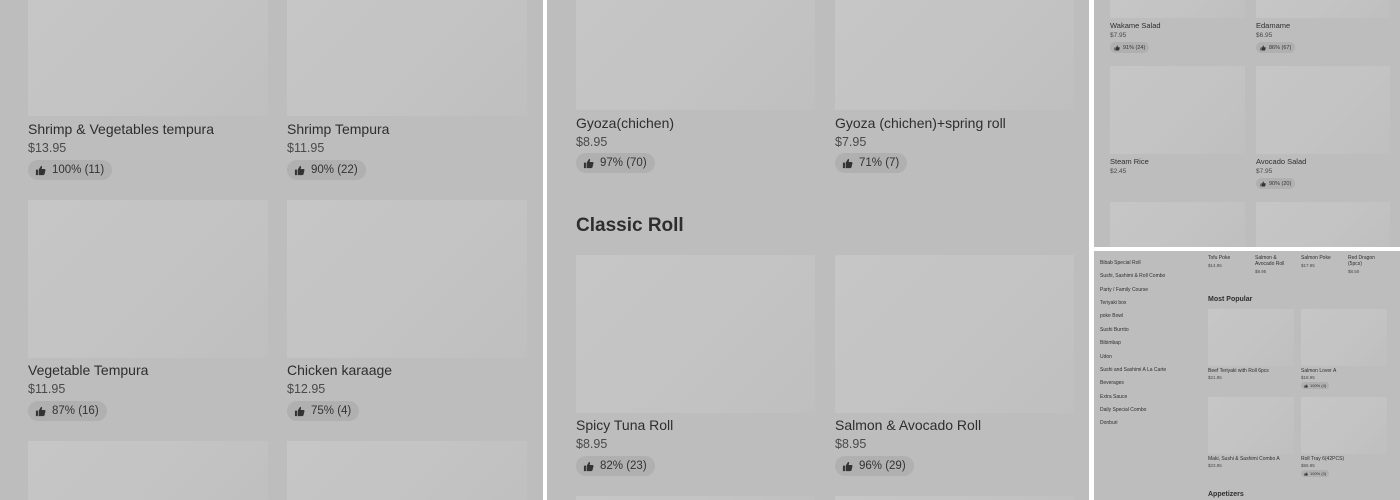 This screenshot has width=1400, height=500. What do you see at coordinates (1308, 377) in the screenshot?
I see `menu-item-price: $18.95` at bounding box center [1308, 377].